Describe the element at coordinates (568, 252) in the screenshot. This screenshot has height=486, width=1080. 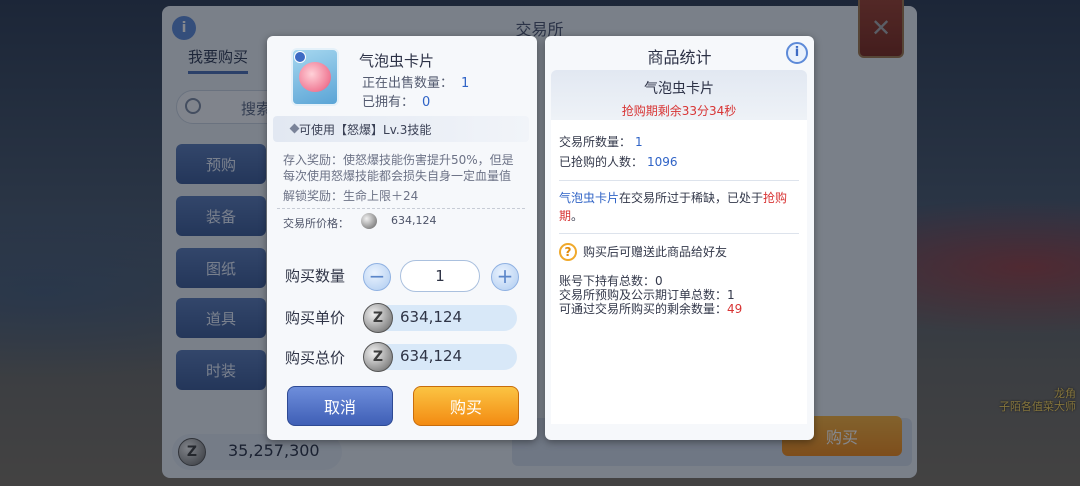
I see `question-icon: ?` at that location.